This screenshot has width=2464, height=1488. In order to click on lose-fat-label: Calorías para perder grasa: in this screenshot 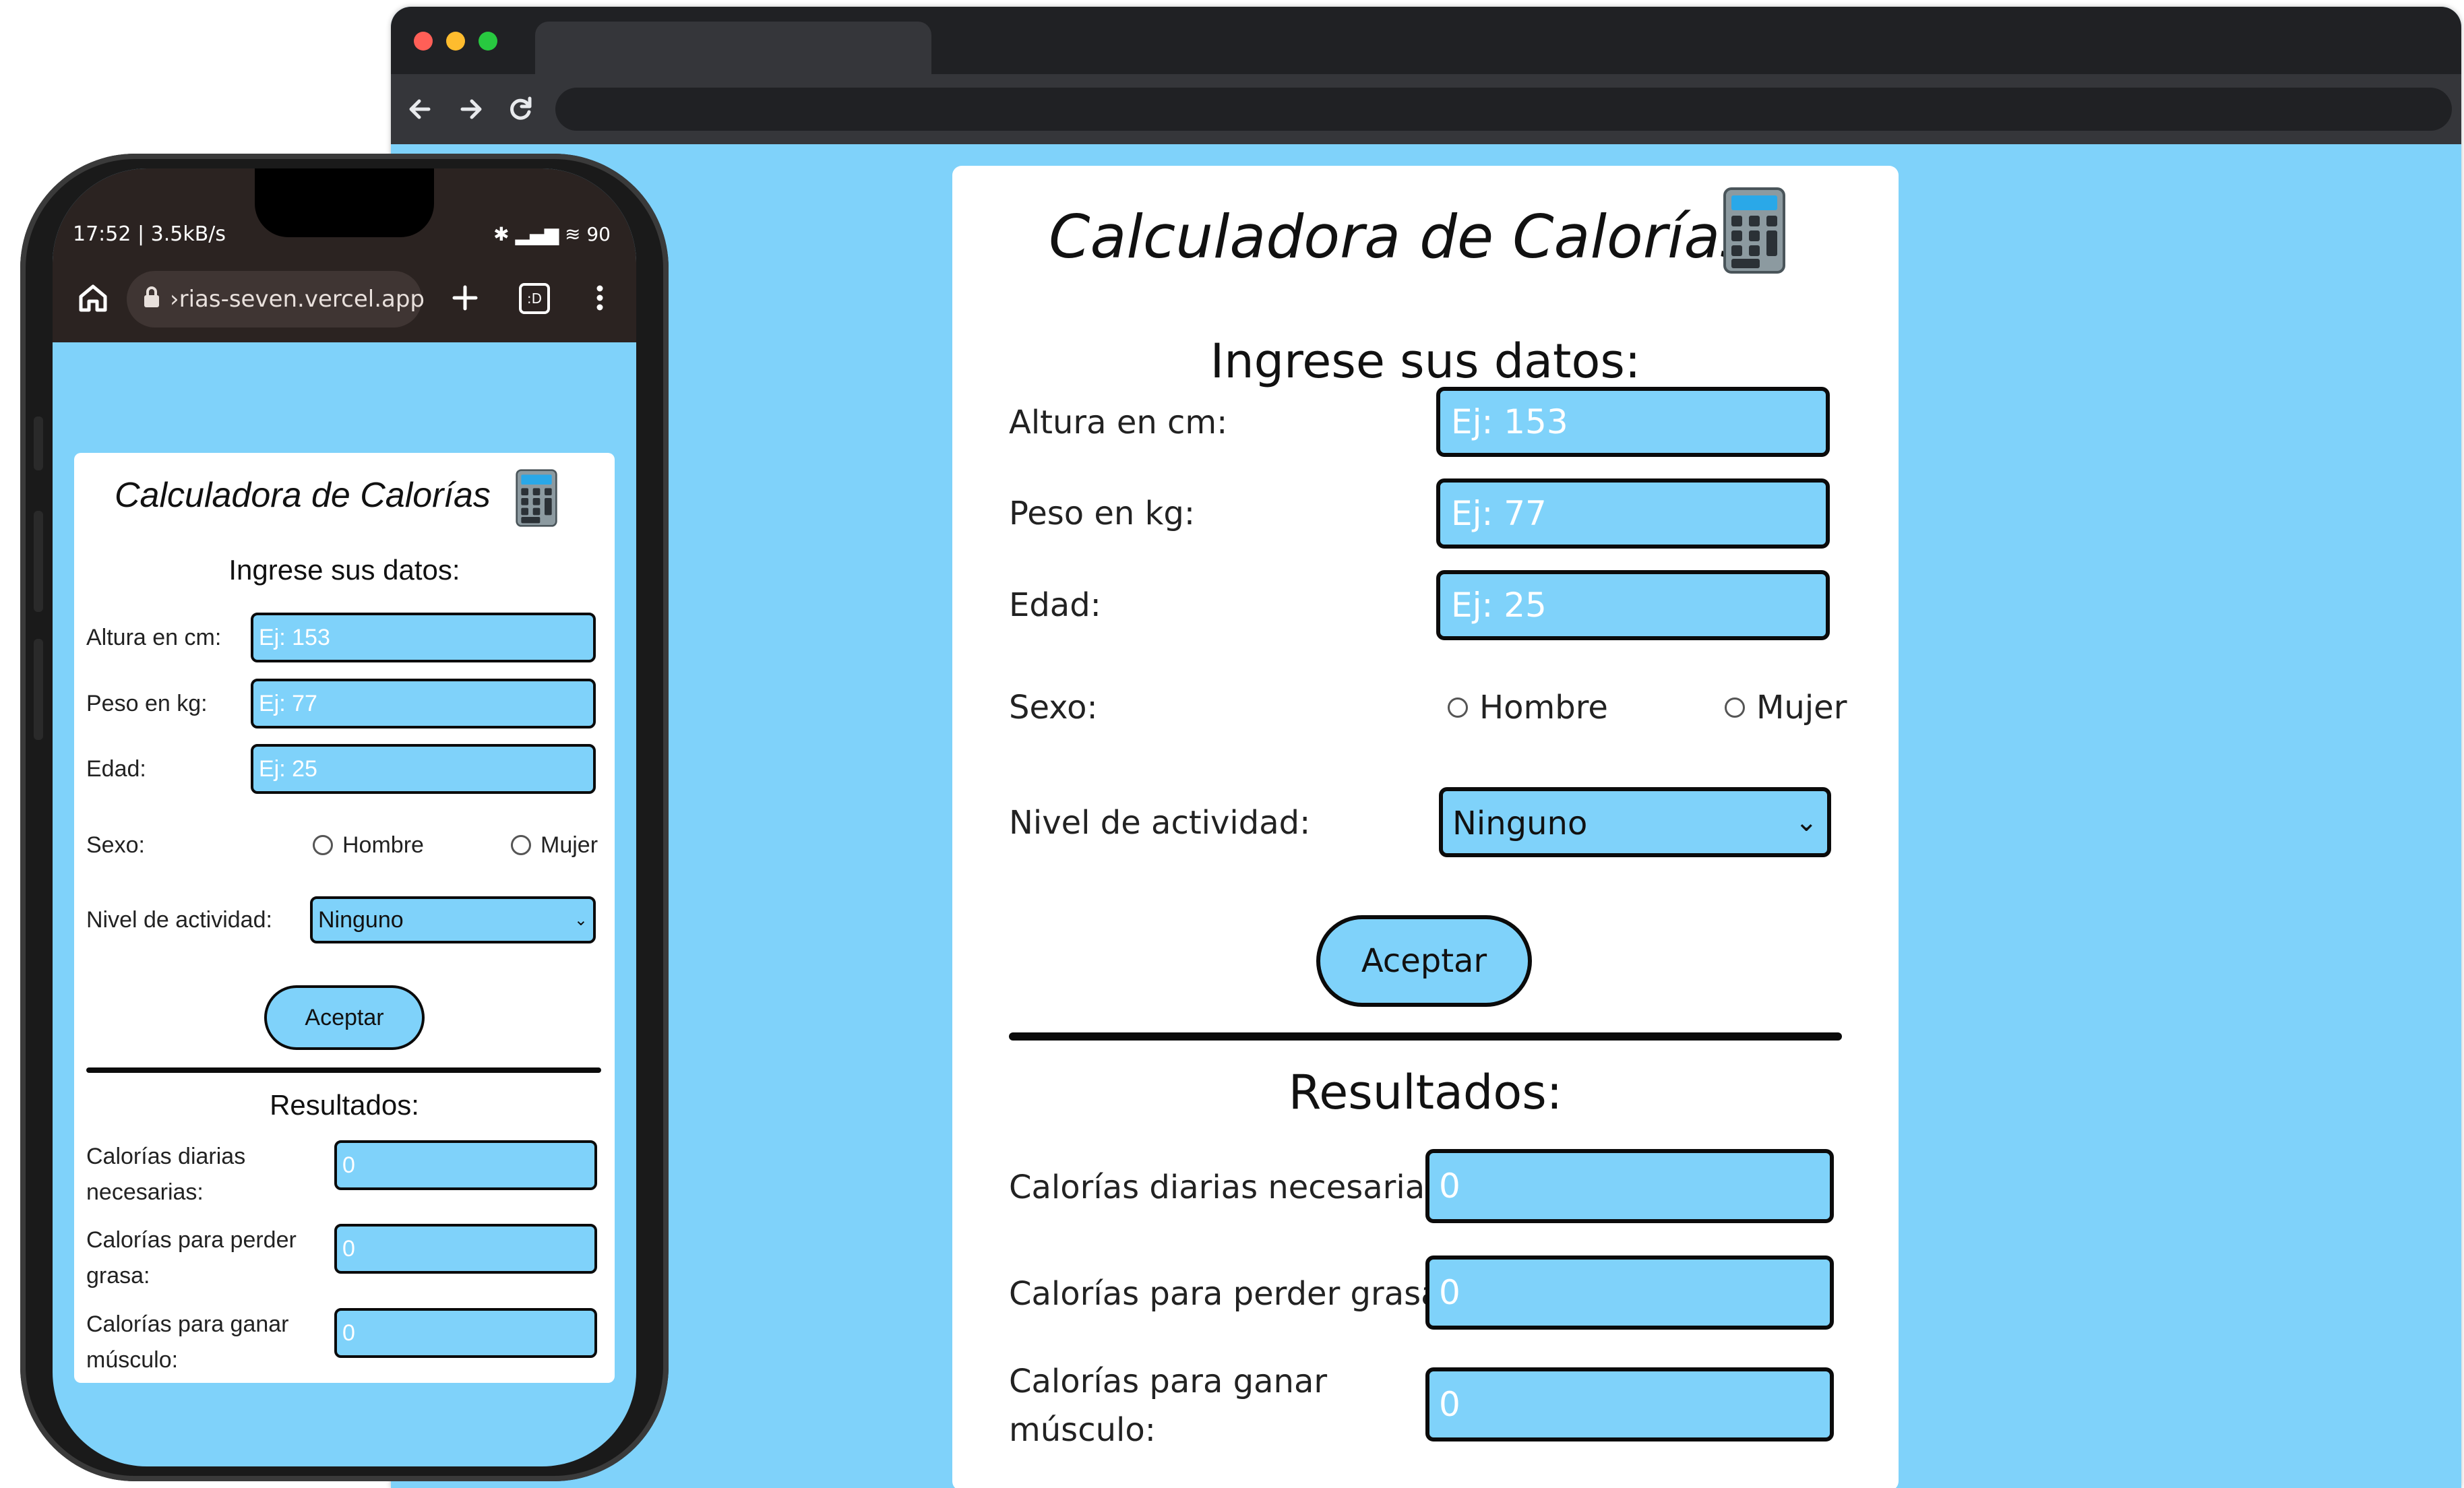, I will do `click(1230, 1294)`.